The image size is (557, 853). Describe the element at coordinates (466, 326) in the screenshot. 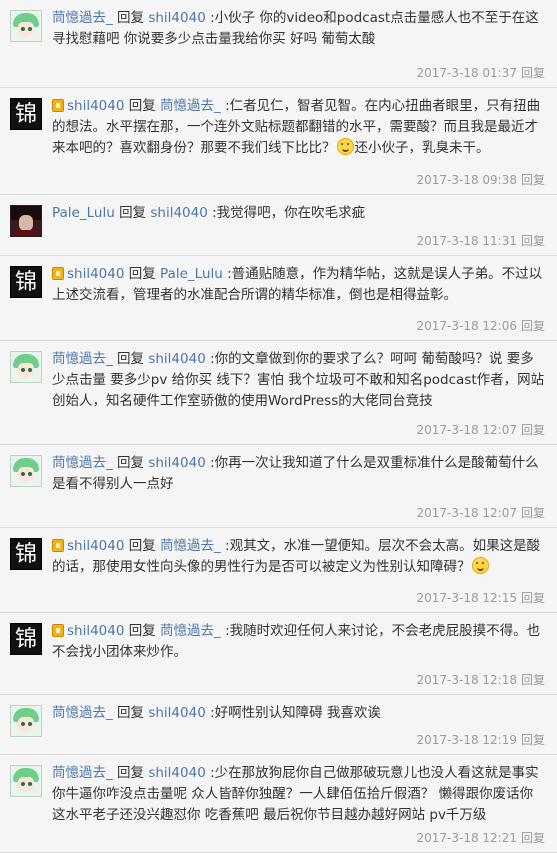

I see `comment-time: 2017-3-18 12:06` at that location.